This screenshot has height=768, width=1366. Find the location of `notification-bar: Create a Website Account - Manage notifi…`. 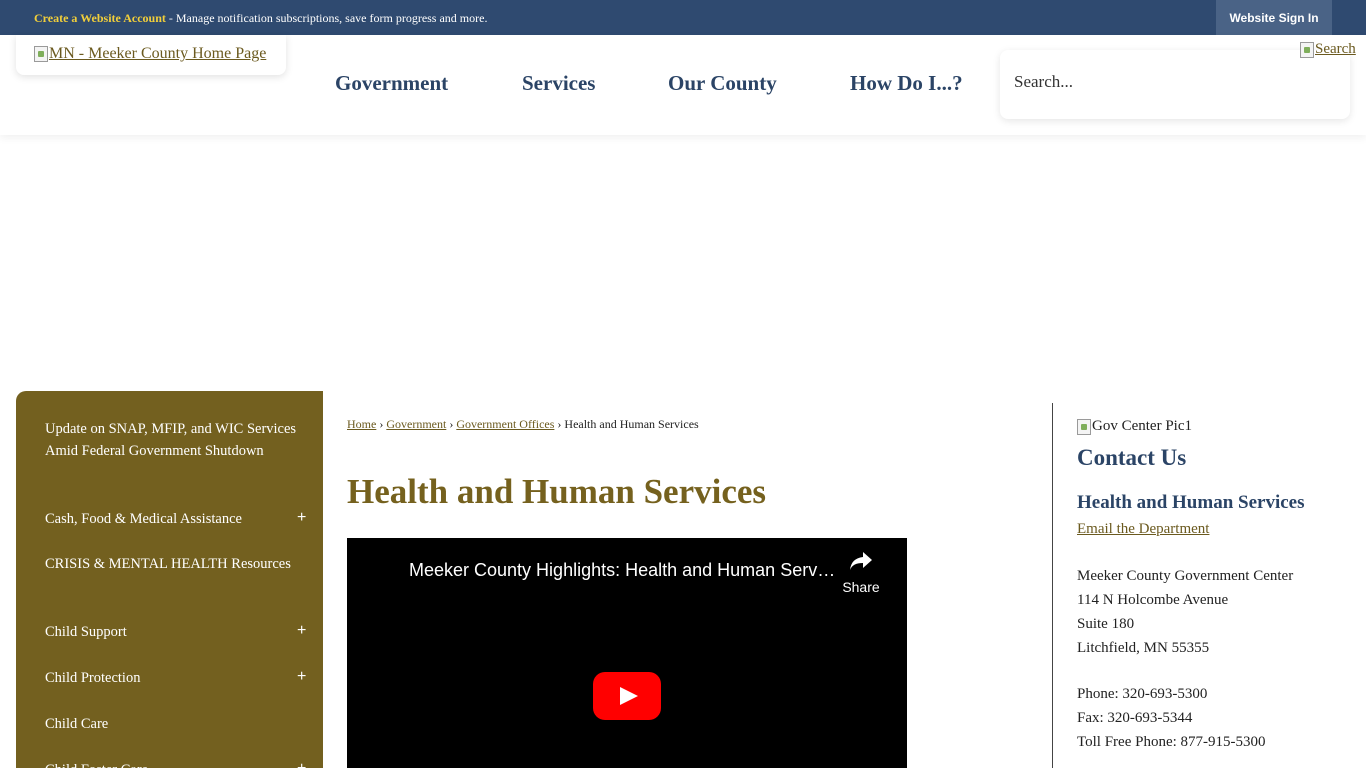

notification-bar: Create a Website Account - Manage notifi… is located at coordinates (683, 17).